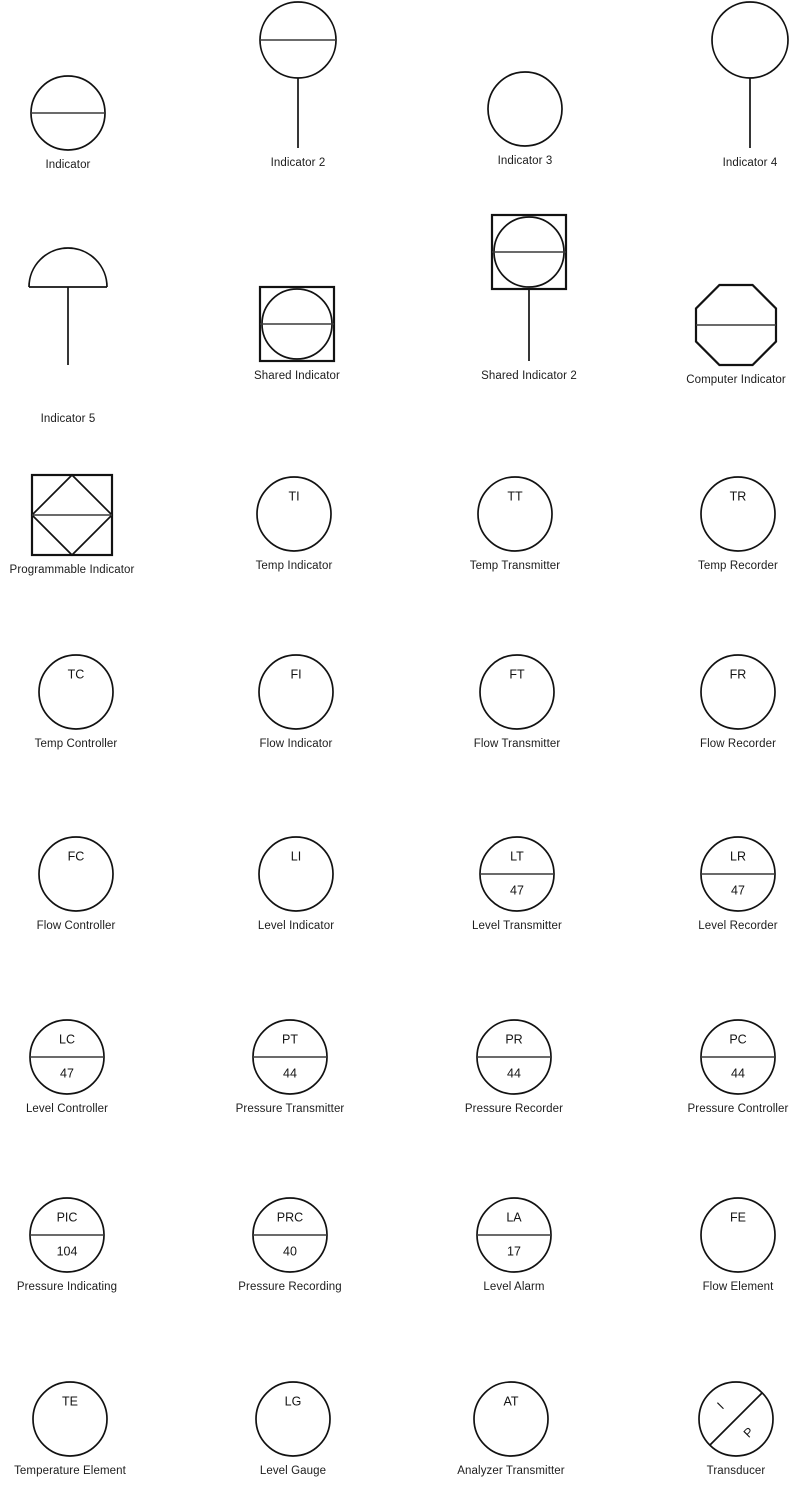 The image size is (796, 1485). What do you see at coordinates (529, 376) in the screenshot?
I see `symbol-label-shared-indicator-2: Shared Indicator 2` at bounding box center [529, 376].